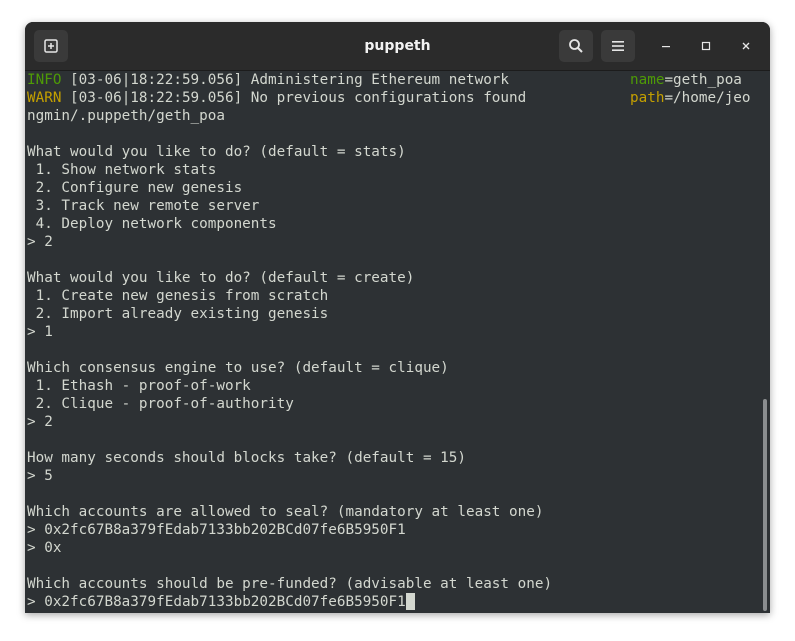 Image resolution: width=795 pixels, height=641 pixels. What do you see at coordinates (178, 314) in the screenshot?
I see `output-line: 2. Import already existing genesis` at bounding box center [178, 314].